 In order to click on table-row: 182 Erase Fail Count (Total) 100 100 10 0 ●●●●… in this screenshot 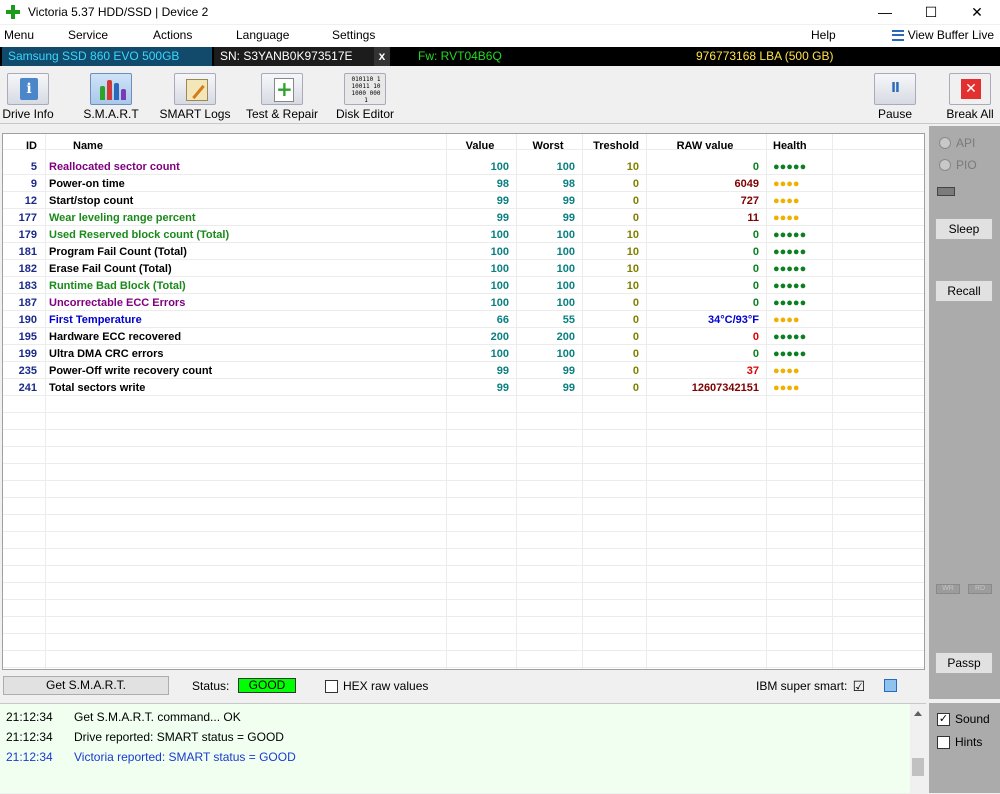, I will do `click(416, 268)`.